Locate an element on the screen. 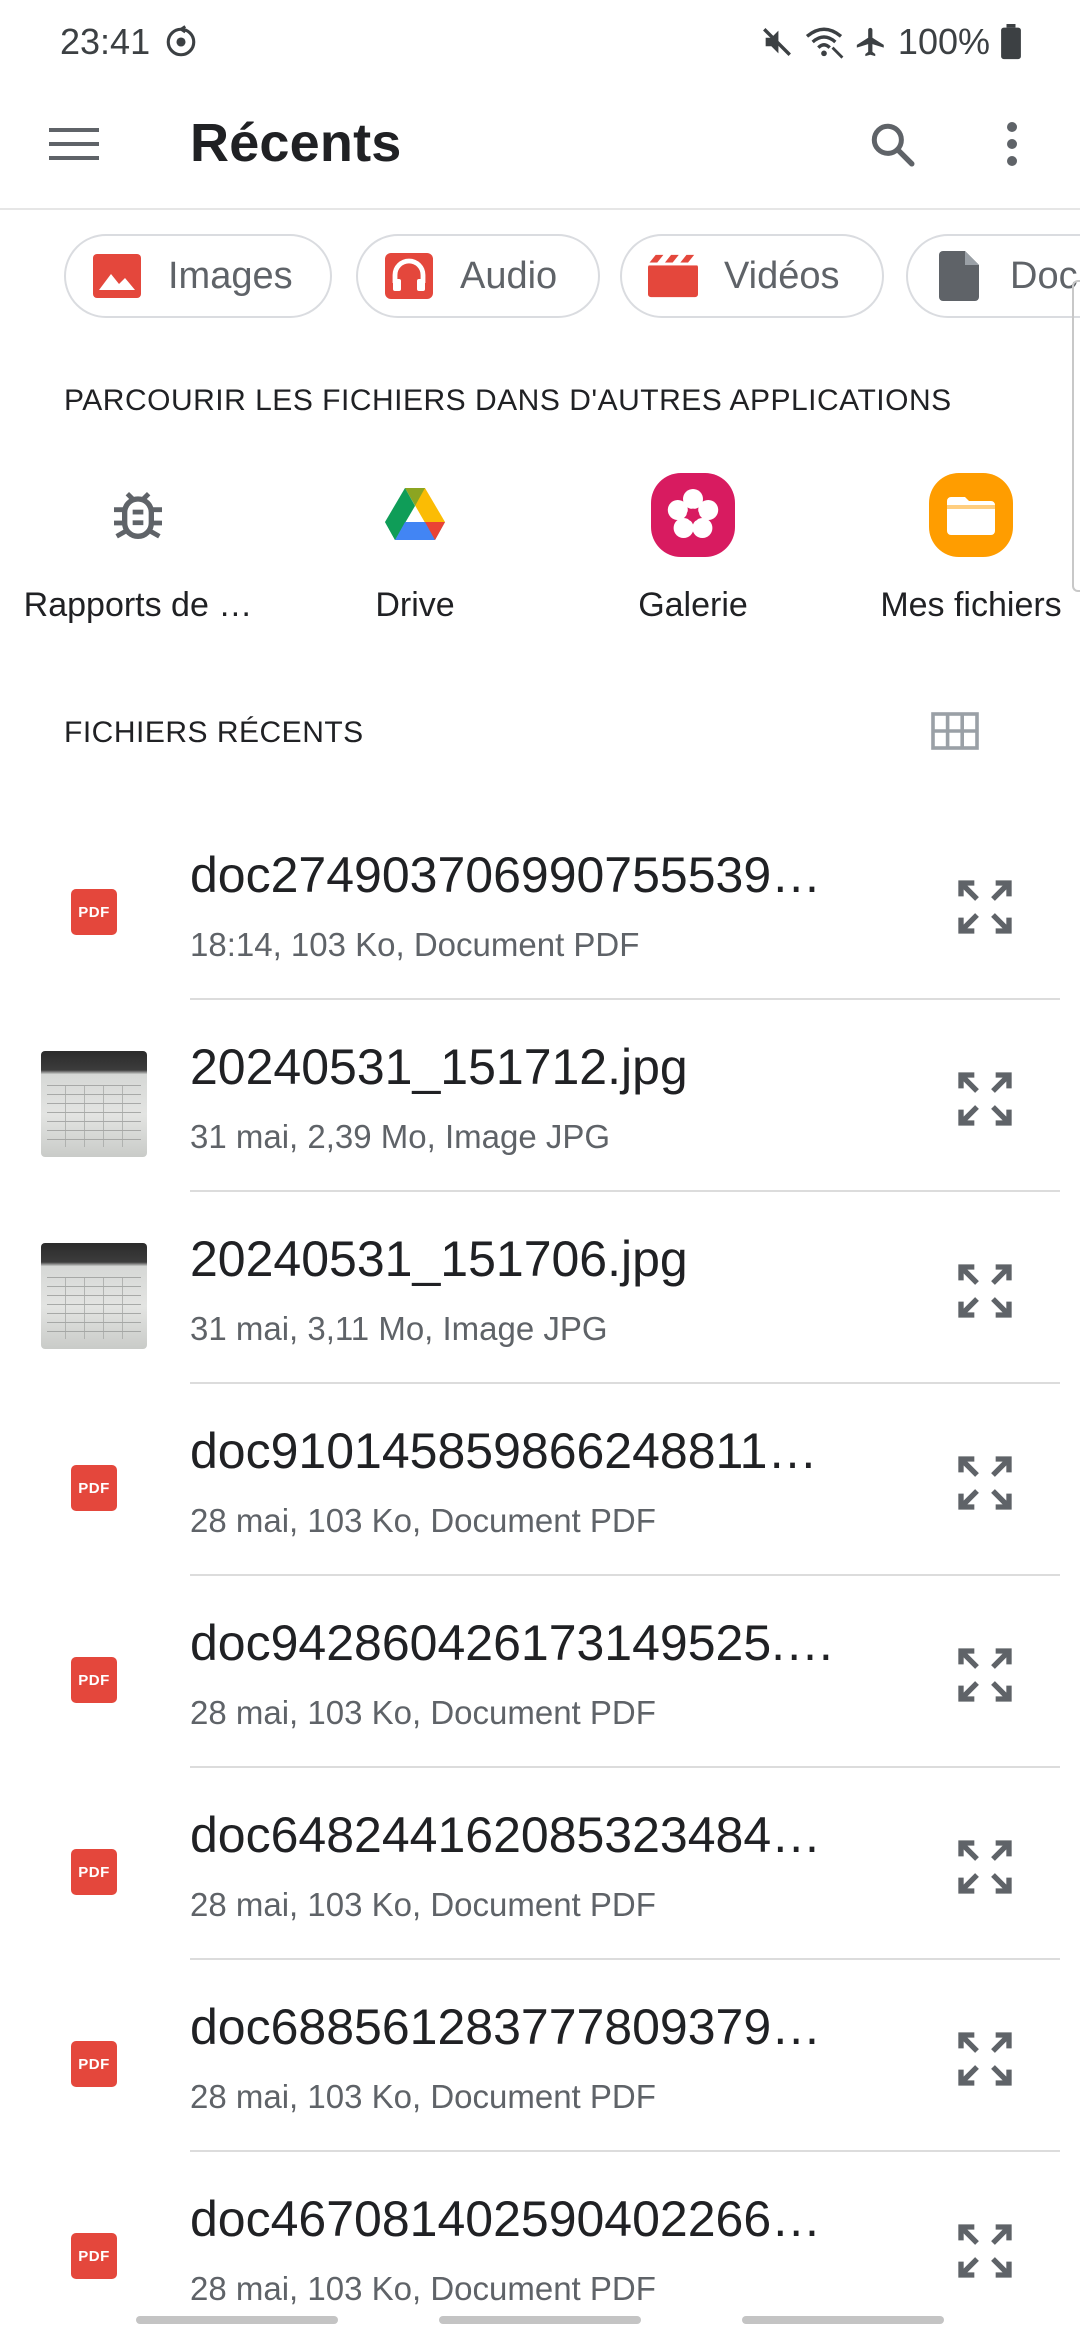 Image resolution: width=1080 pixels, height=2340 pixels. more-vert-icon is located at coordinates (1012, 144).